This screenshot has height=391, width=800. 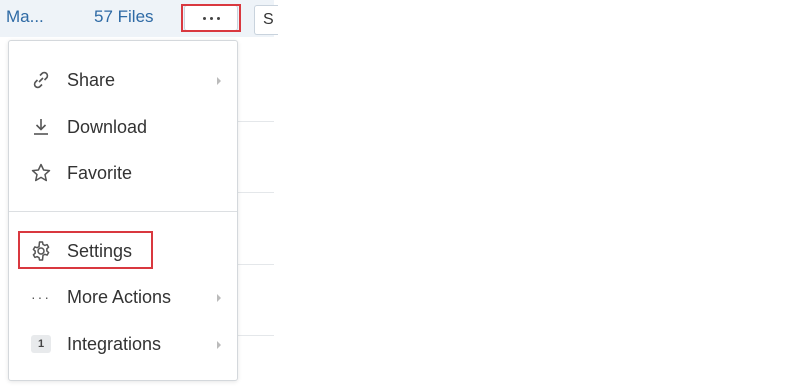 I want to click on integrations-icon: 1, so click(x=41, y=344).